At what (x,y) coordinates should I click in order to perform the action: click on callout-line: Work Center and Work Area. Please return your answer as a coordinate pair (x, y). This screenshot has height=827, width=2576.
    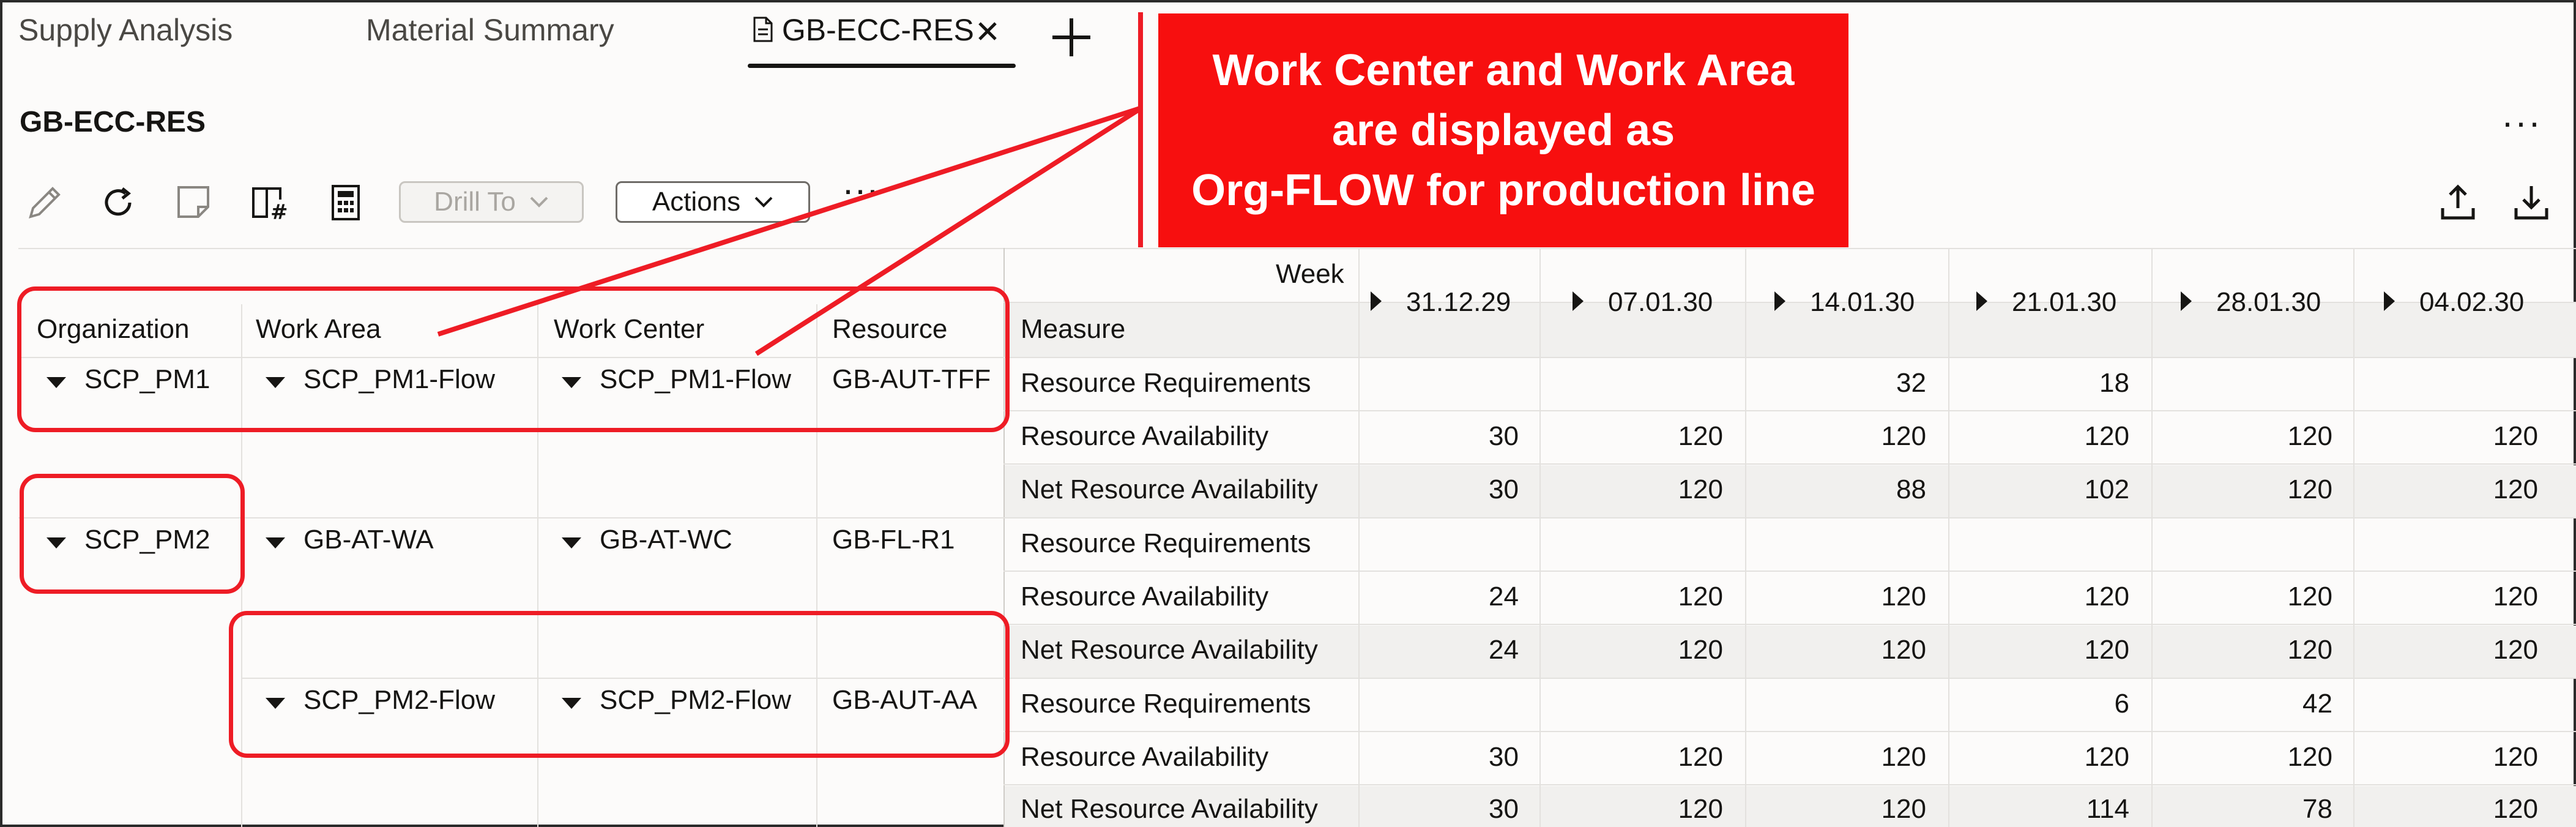
    Looking at the image, I should click on (1503, 70).